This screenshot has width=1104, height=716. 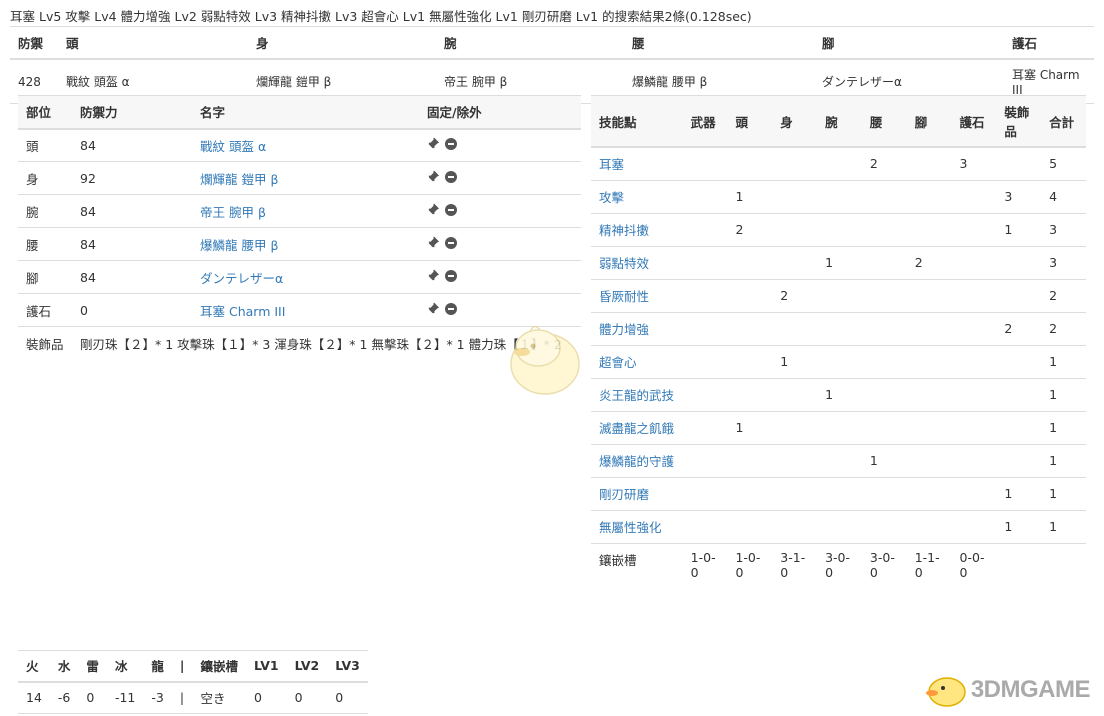 I want to click on skill-name-link: 炎王龍的武技, so click(x=636, y=395).